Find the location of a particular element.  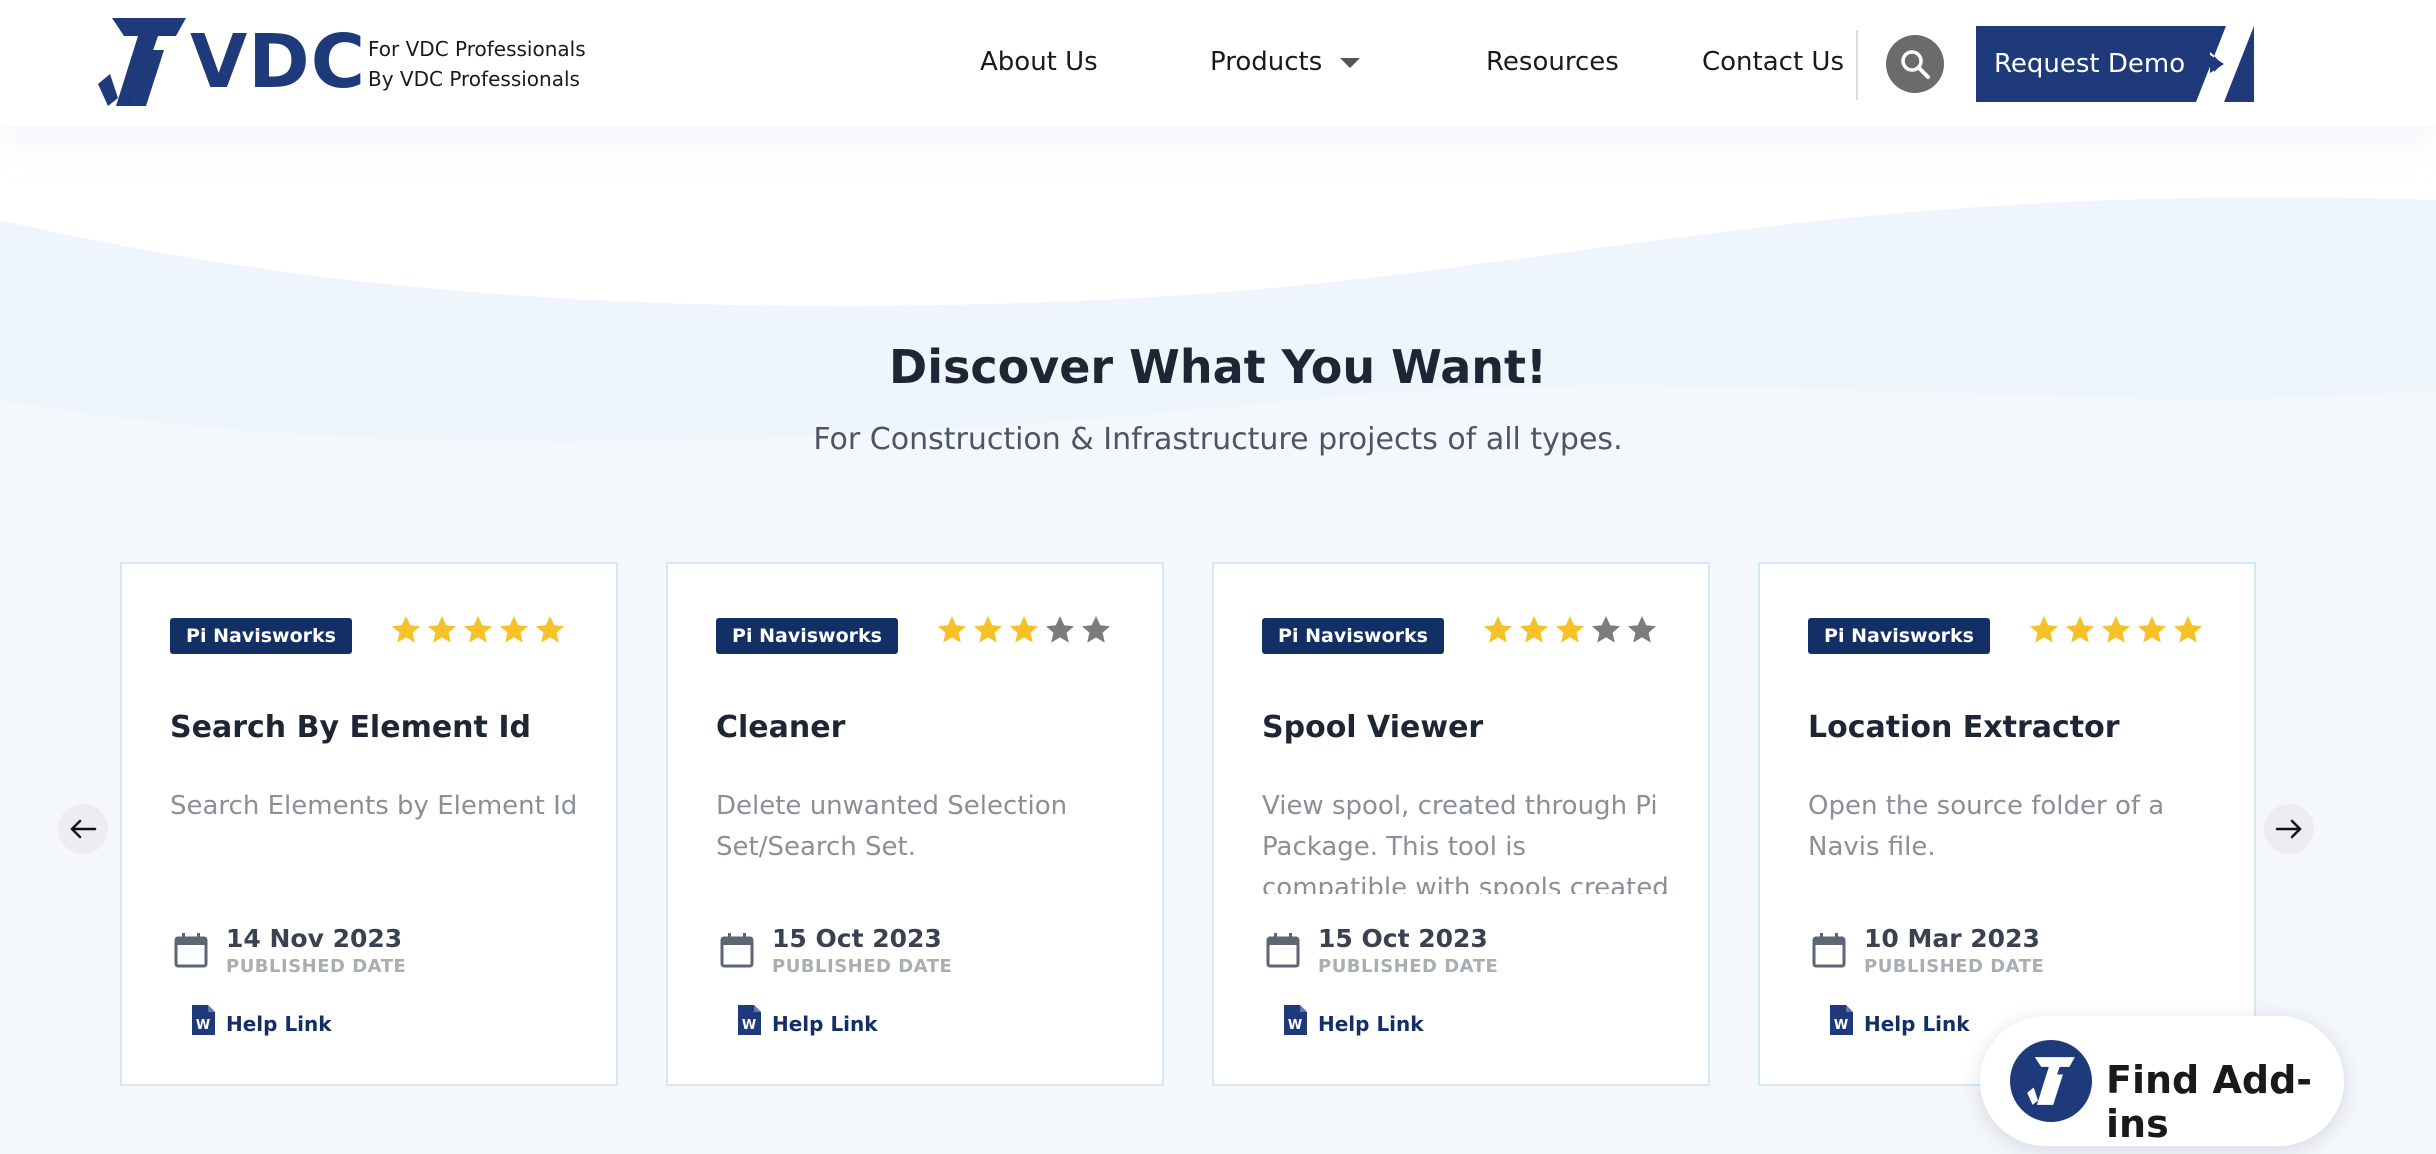

play-arrow-icon is located at coordinates (2217, 64).